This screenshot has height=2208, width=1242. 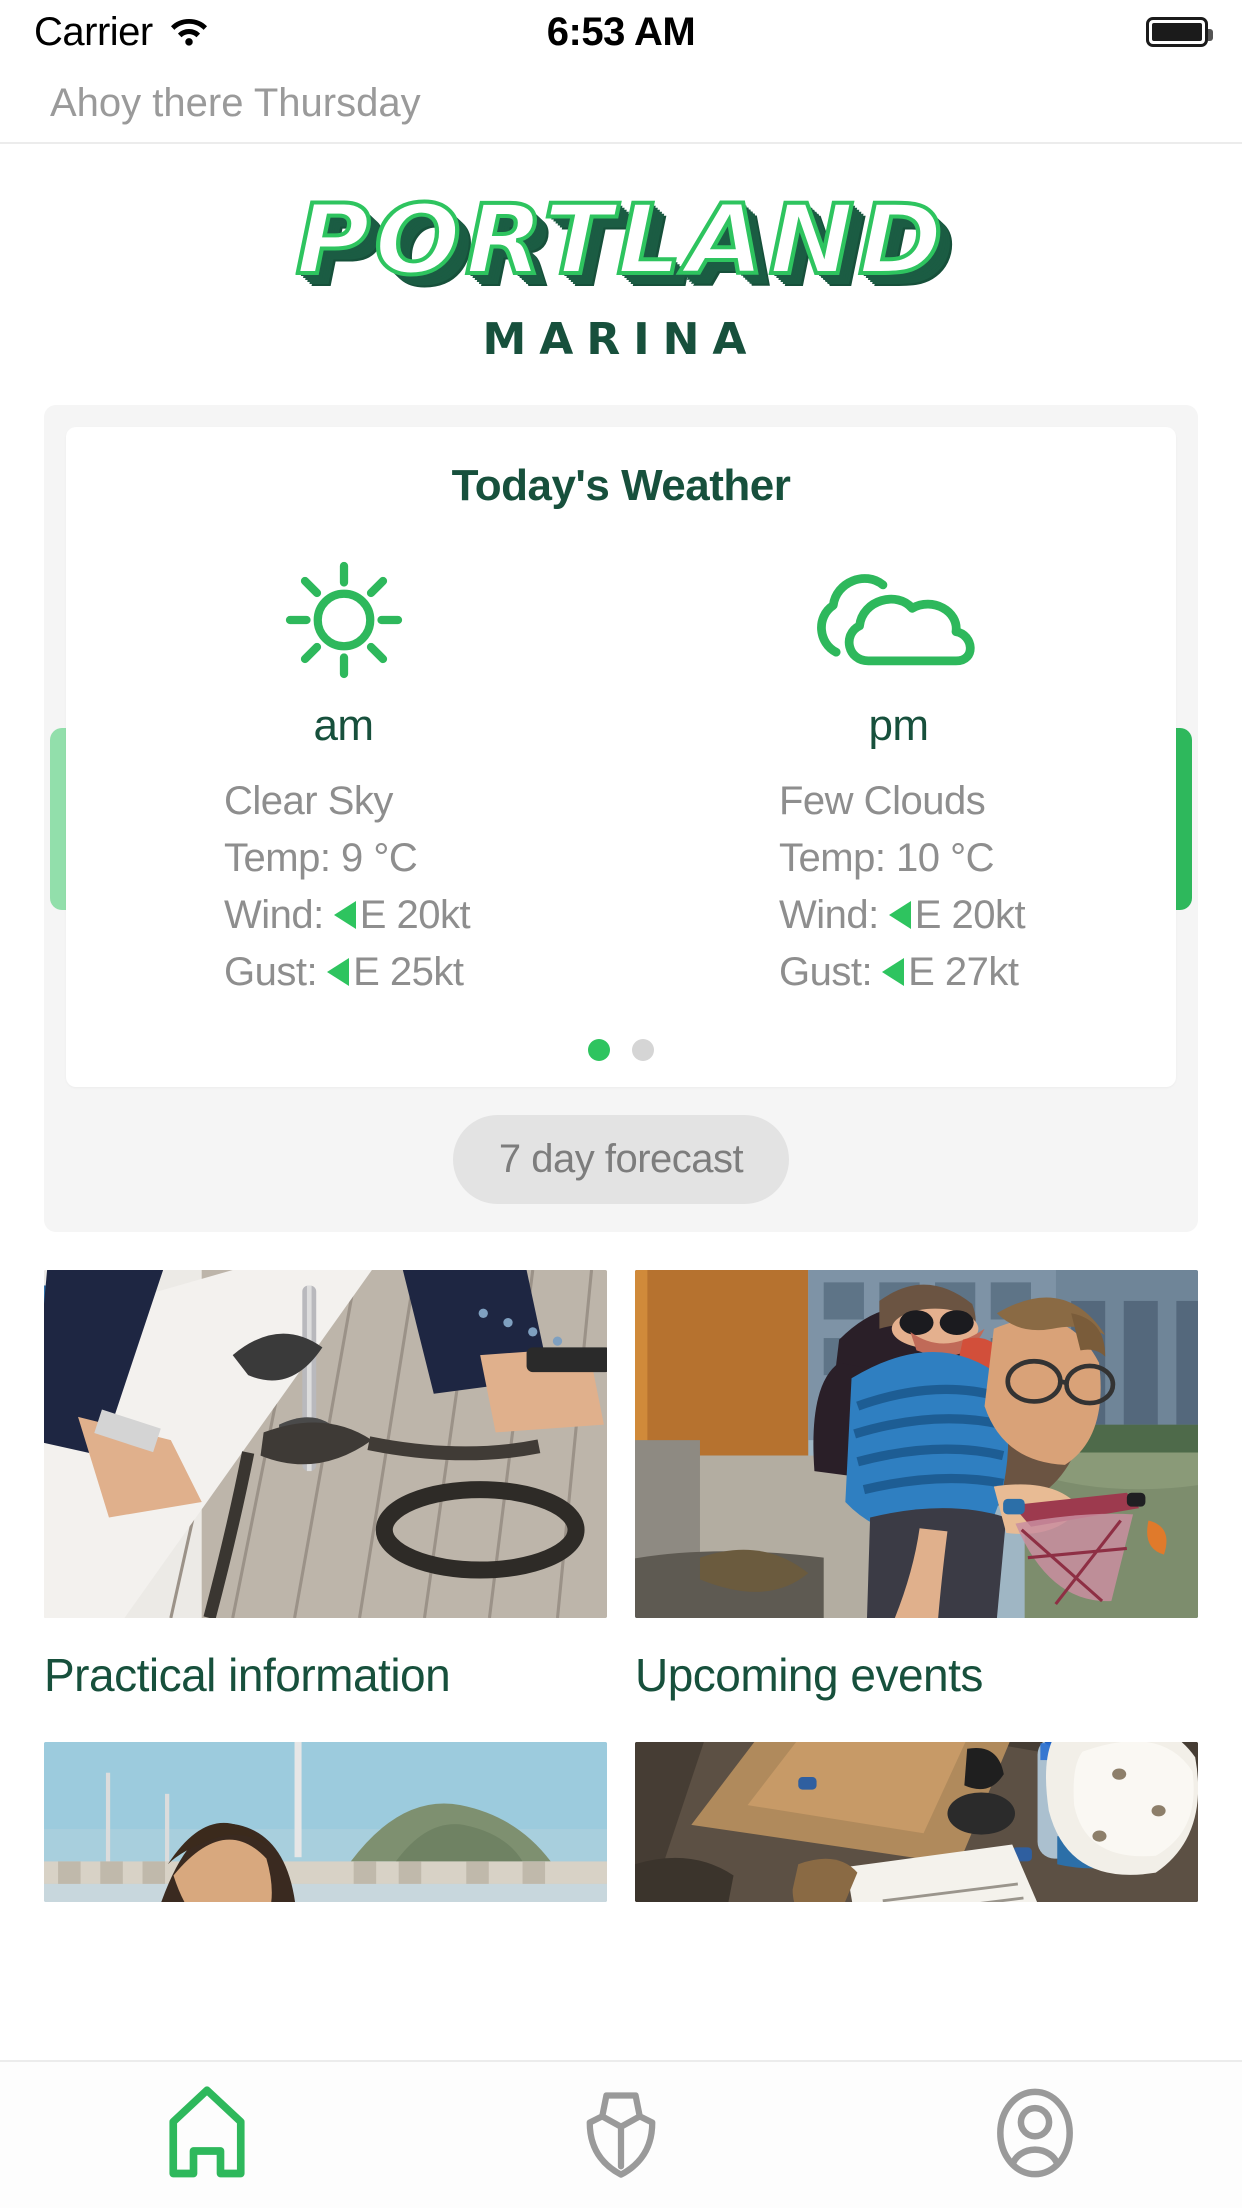 What do you see at coordinates (882, 801) in the screenshot?
I see `weather-condition-pm: Few Clouds` at bounding box center [882, 801].